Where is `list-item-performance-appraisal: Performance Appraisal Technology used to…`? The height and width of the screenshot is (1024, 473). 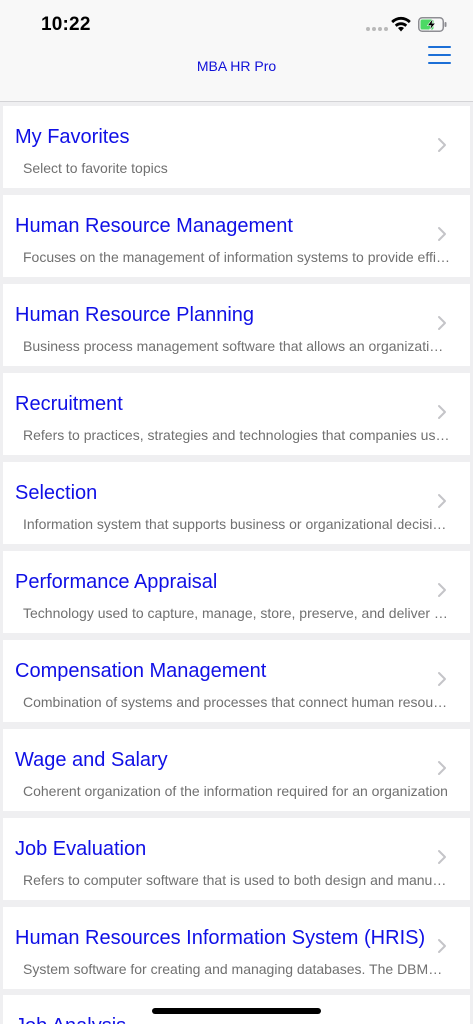
list-item-performance-appraisal: Performance Appraisal Technology used to… is located at coordinates (236, 592).